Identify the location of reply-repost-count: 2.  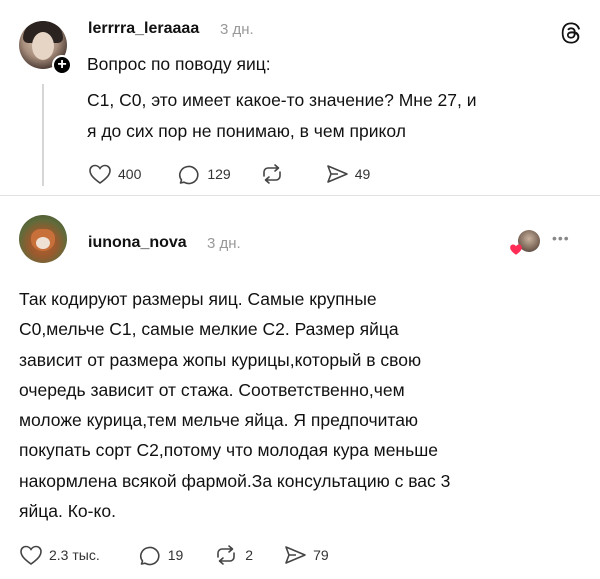
(249, 555).